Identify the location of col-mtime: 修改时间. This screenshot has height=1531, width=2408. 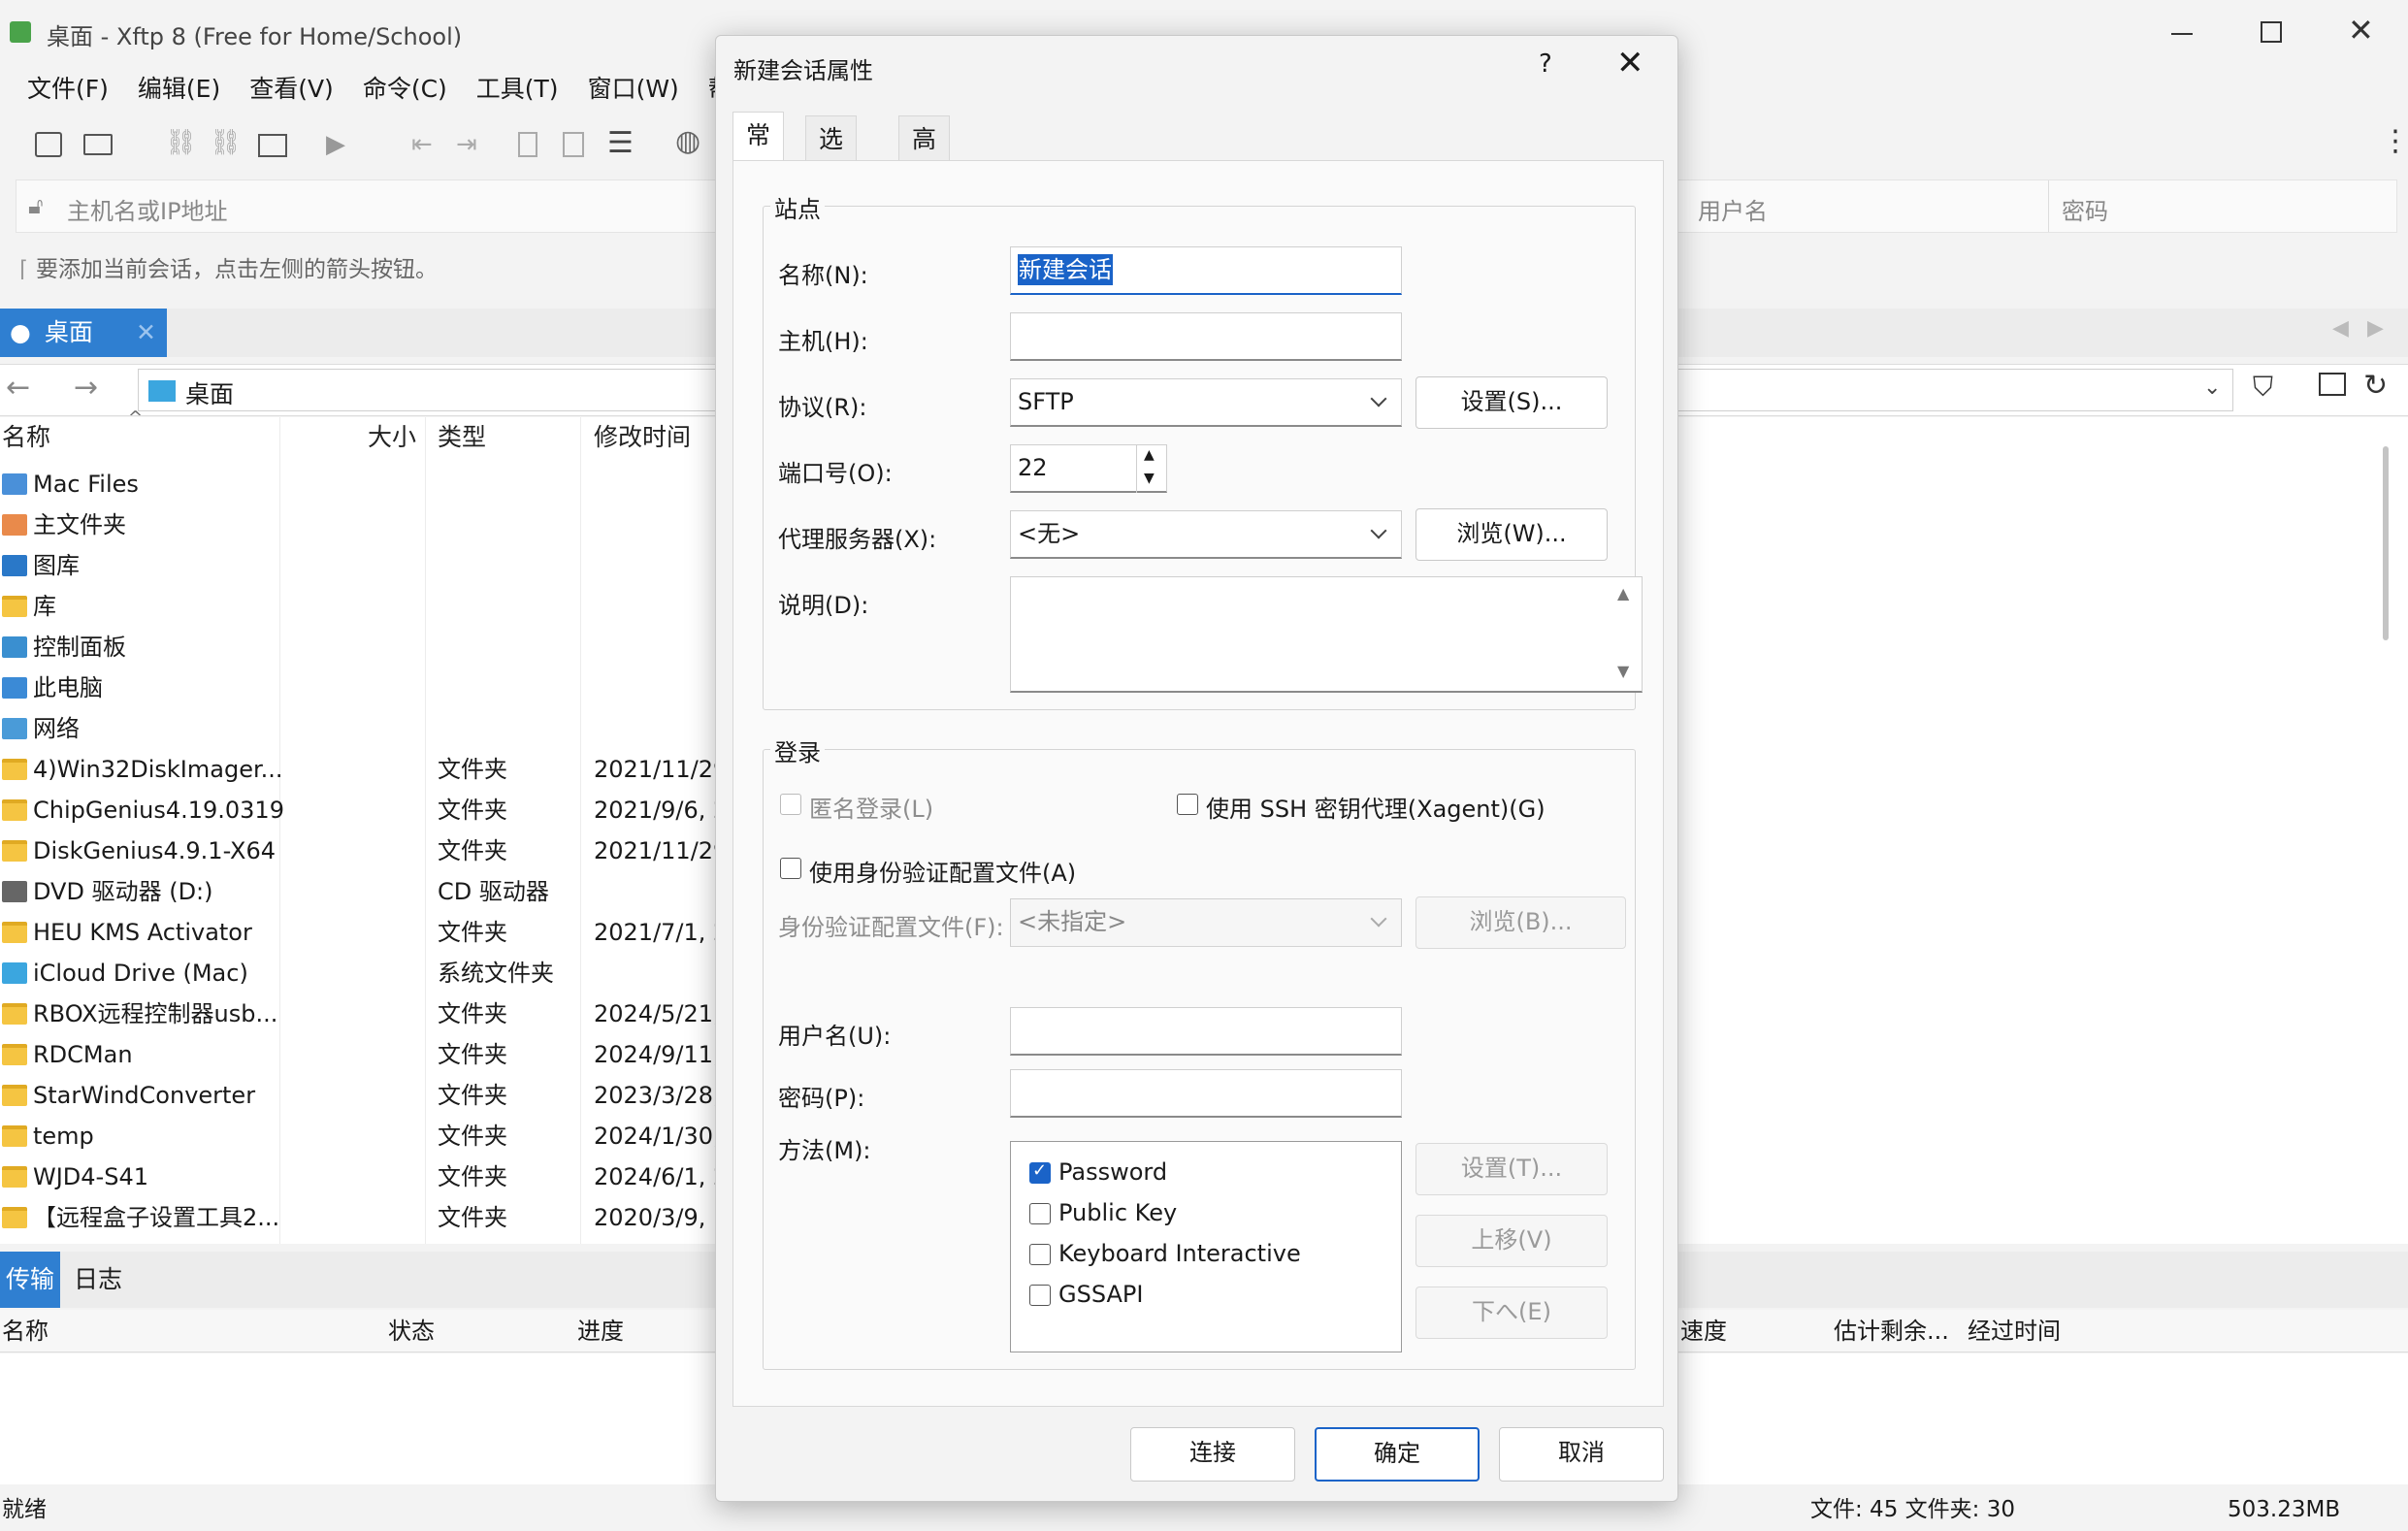
(642, 437).